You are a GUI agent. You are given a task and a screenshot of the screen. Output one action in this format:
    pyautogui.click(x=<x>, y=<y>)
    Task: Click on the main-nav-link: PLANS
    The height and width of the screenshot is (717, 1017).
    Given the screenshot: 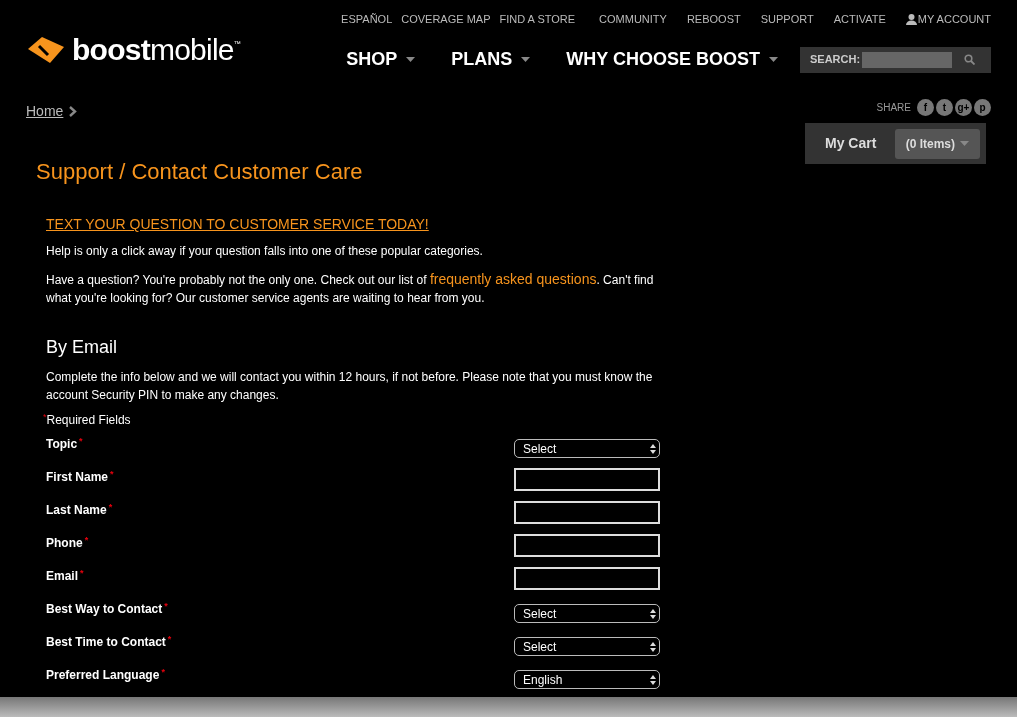 What is the action you would take?
    pyautogui.click(x=491, y=59)
    